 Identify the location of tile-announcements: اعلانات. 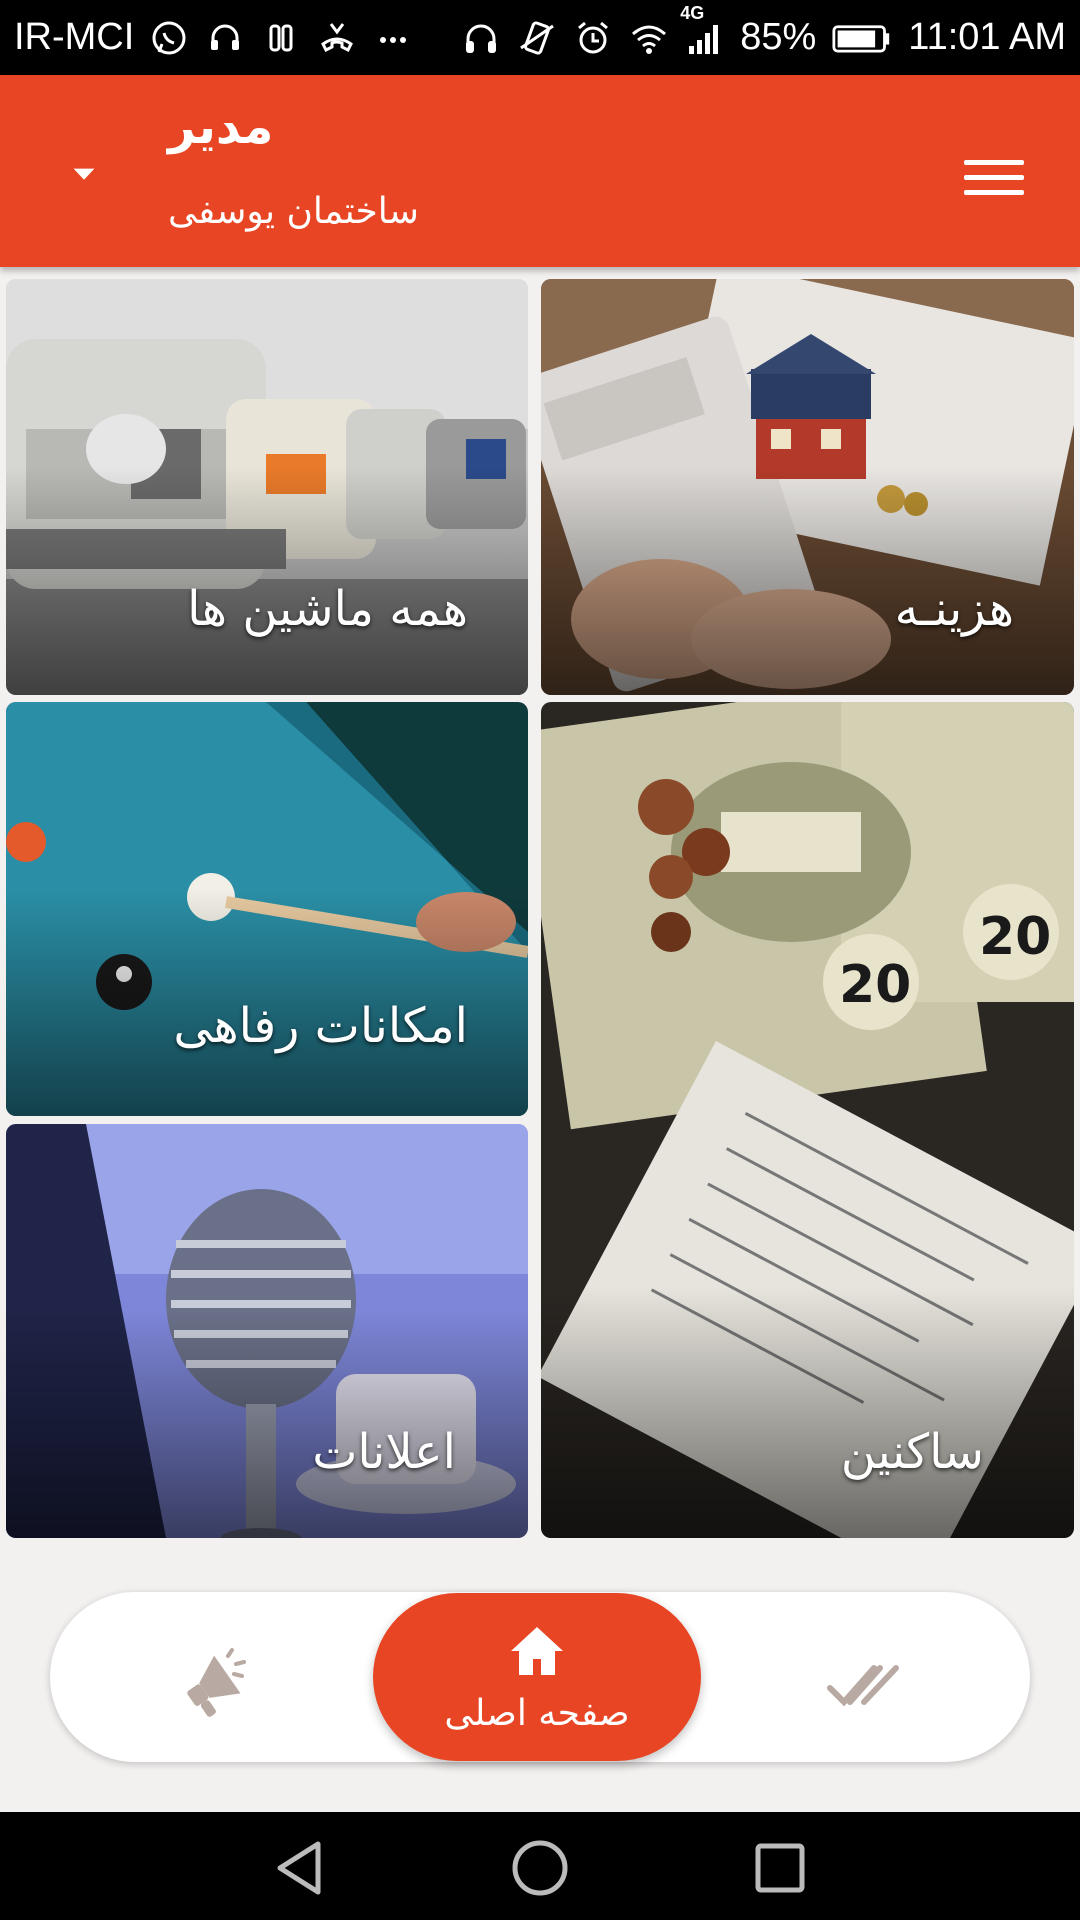
(267, 1331).